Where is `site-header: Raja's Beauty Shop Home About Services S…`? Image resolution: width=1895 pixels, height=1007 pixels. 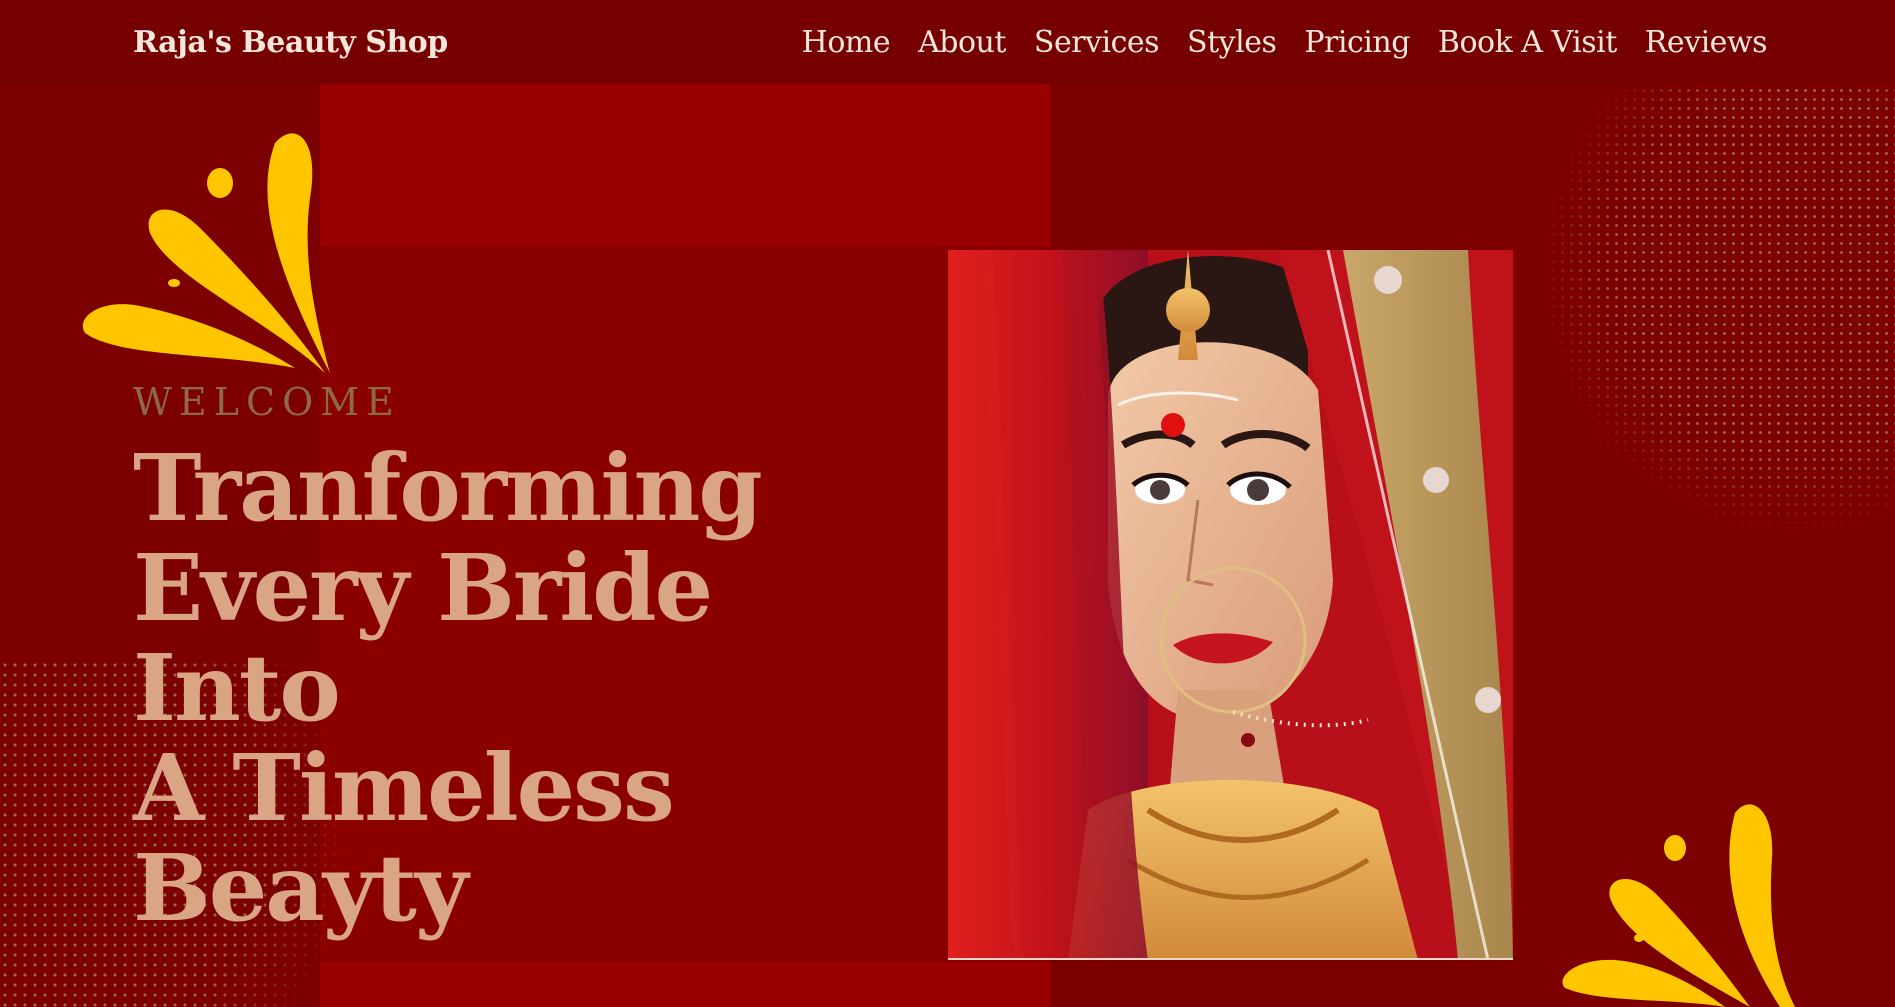 site-header: Raja's Beauty Shop Home About Services S… is located at coordinates (947, 42).